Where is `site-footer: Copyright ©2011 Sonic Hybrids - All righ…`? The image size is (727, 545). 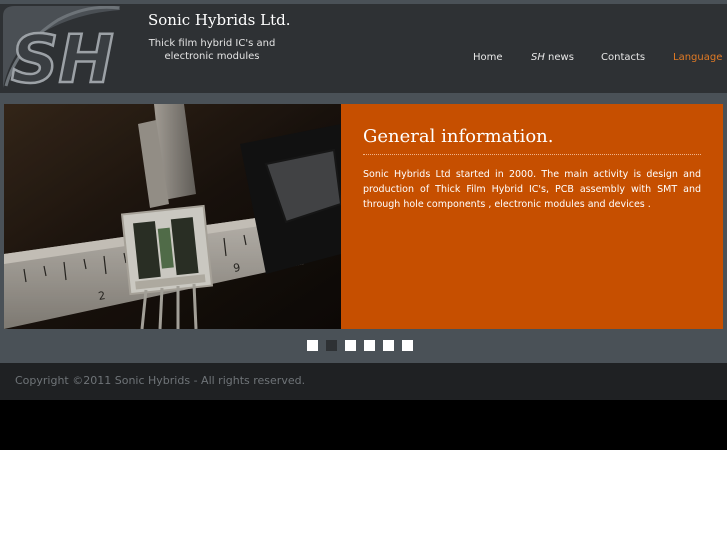
site-footer: Copyright ©2011 Sonic Hybrids - All righ… is located at coordinates (363, 381).